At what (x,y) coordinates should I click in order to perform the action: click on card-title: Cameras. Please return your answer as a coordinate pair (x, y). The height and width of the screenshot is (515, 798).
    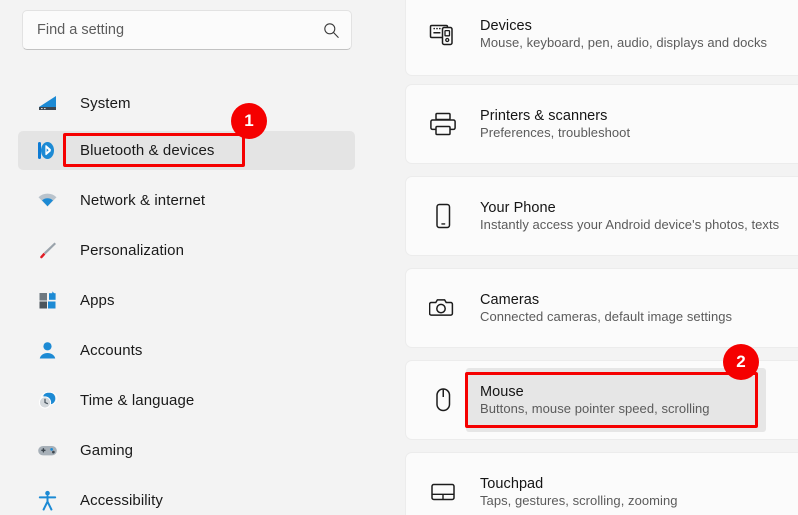
    Looking at the image, I should click on (510, 300).